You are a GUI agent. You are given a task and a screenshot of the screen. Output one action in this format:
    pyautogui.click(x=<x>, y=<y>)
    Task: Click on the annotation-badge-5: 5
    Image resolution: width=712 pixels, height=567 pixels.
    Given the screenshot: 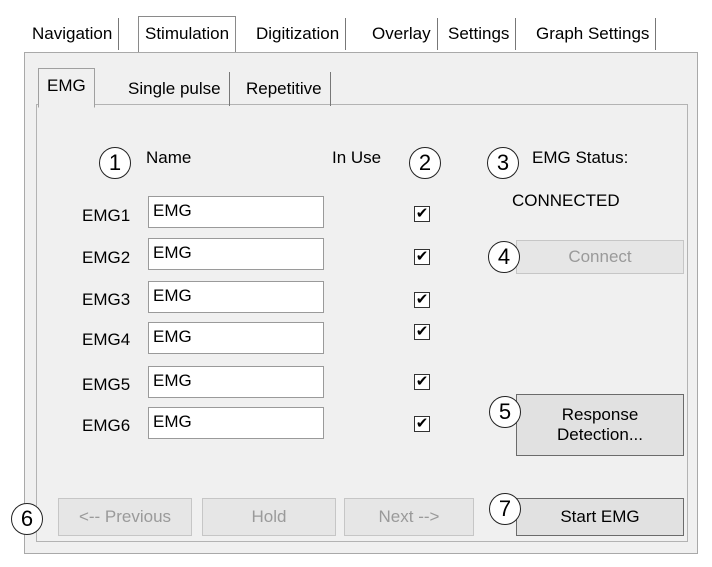 What is the action you would take?
    pyautogui.click(x=505, y=412)
    